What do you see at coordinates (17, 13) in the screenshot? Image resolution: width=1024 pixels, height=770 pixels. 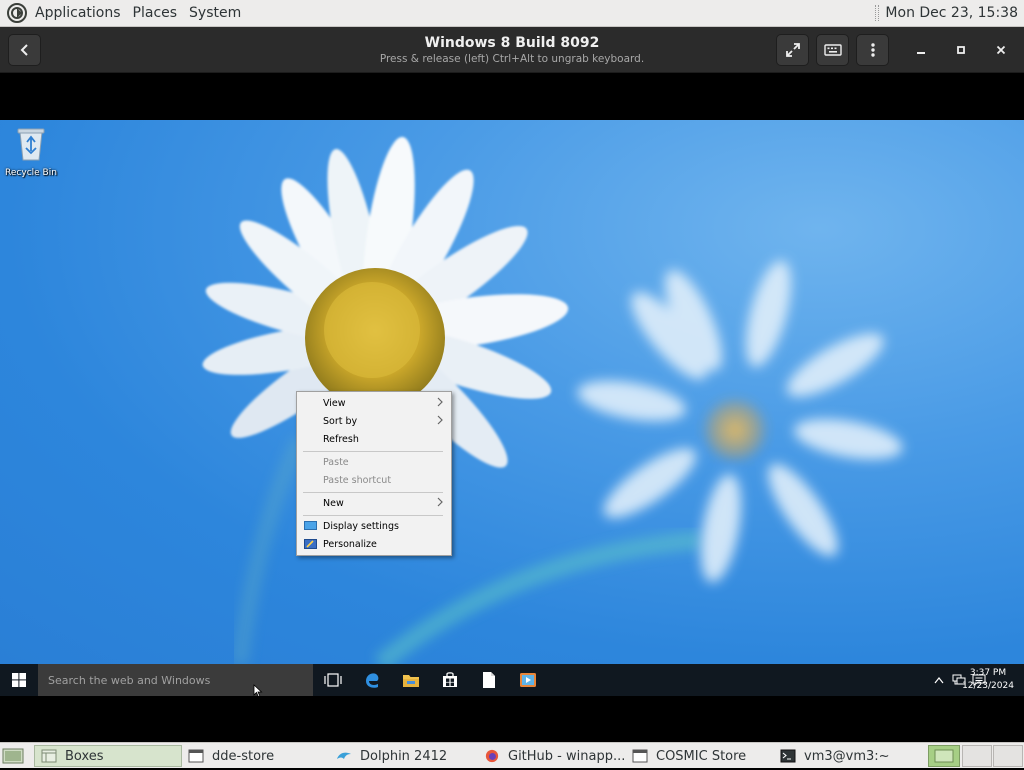 I see `distro-logo-icon` at bounding box center [17, 13].